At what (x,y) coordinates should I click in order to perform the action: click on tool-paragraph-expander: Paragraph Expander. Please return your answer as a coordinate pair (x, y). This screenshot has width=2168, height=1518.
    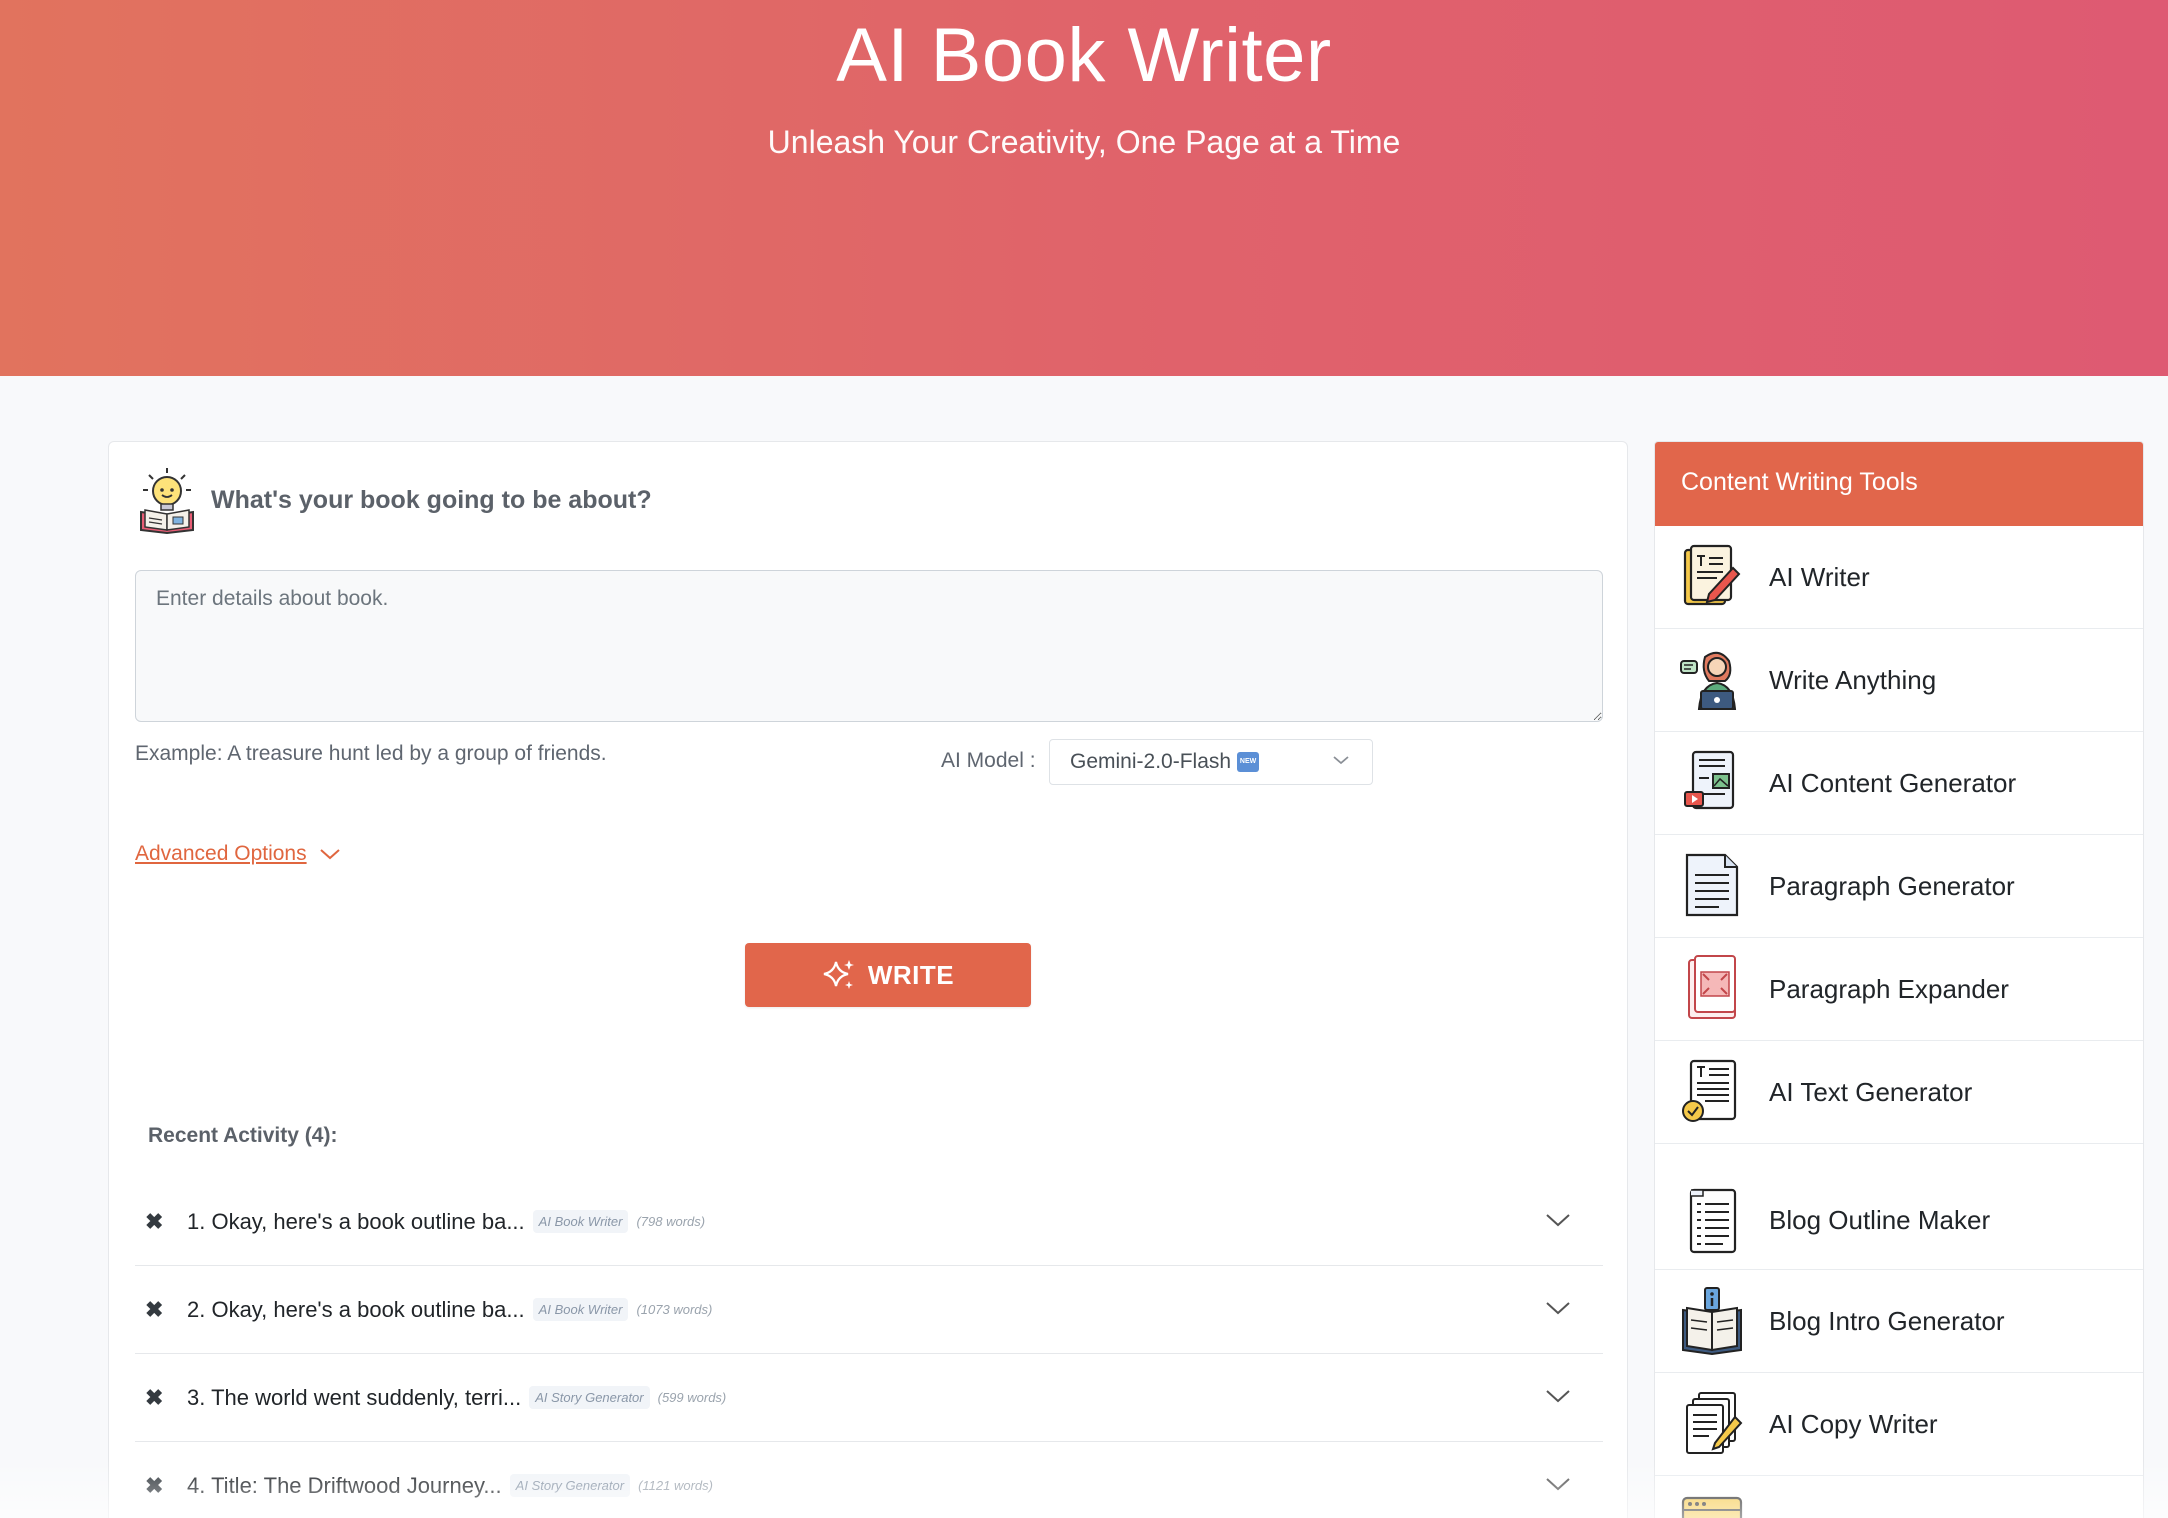
    Looking at the image, I should click on (1899, 989).